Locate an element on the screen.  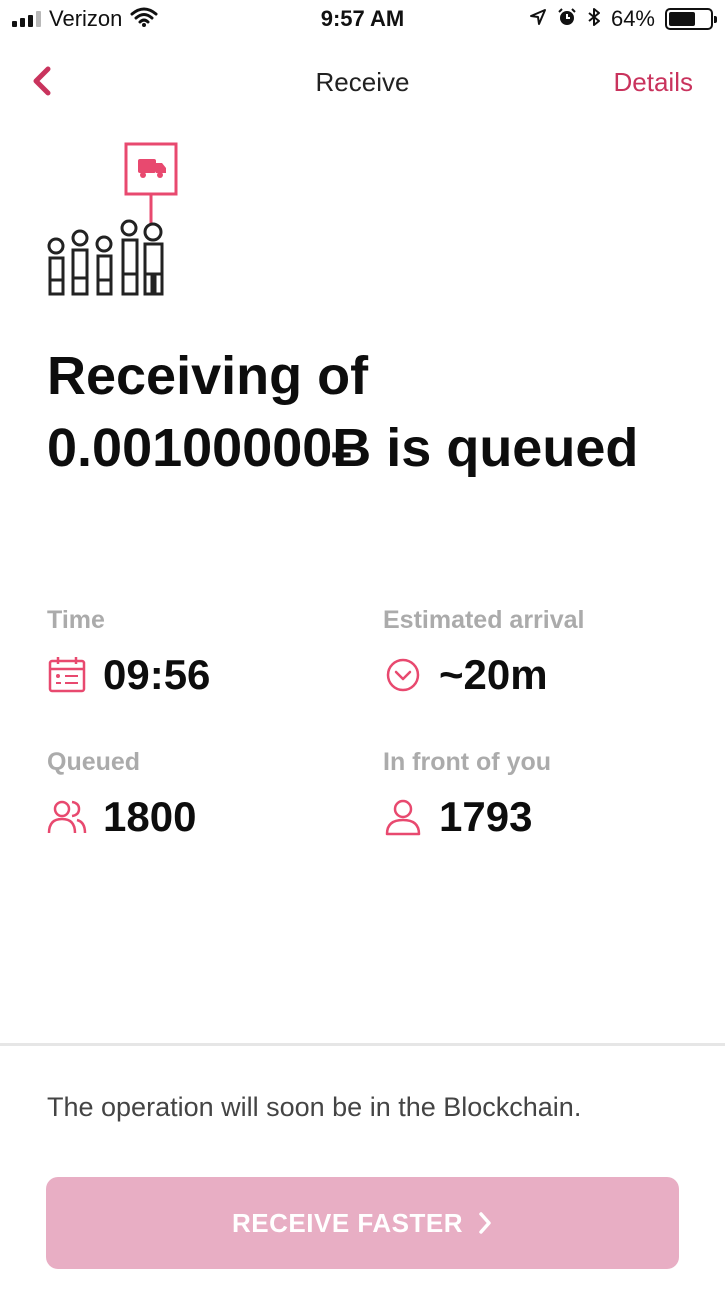
receive-faster-button: RECEIVE FASTER is located at coordinates (362, 1223).